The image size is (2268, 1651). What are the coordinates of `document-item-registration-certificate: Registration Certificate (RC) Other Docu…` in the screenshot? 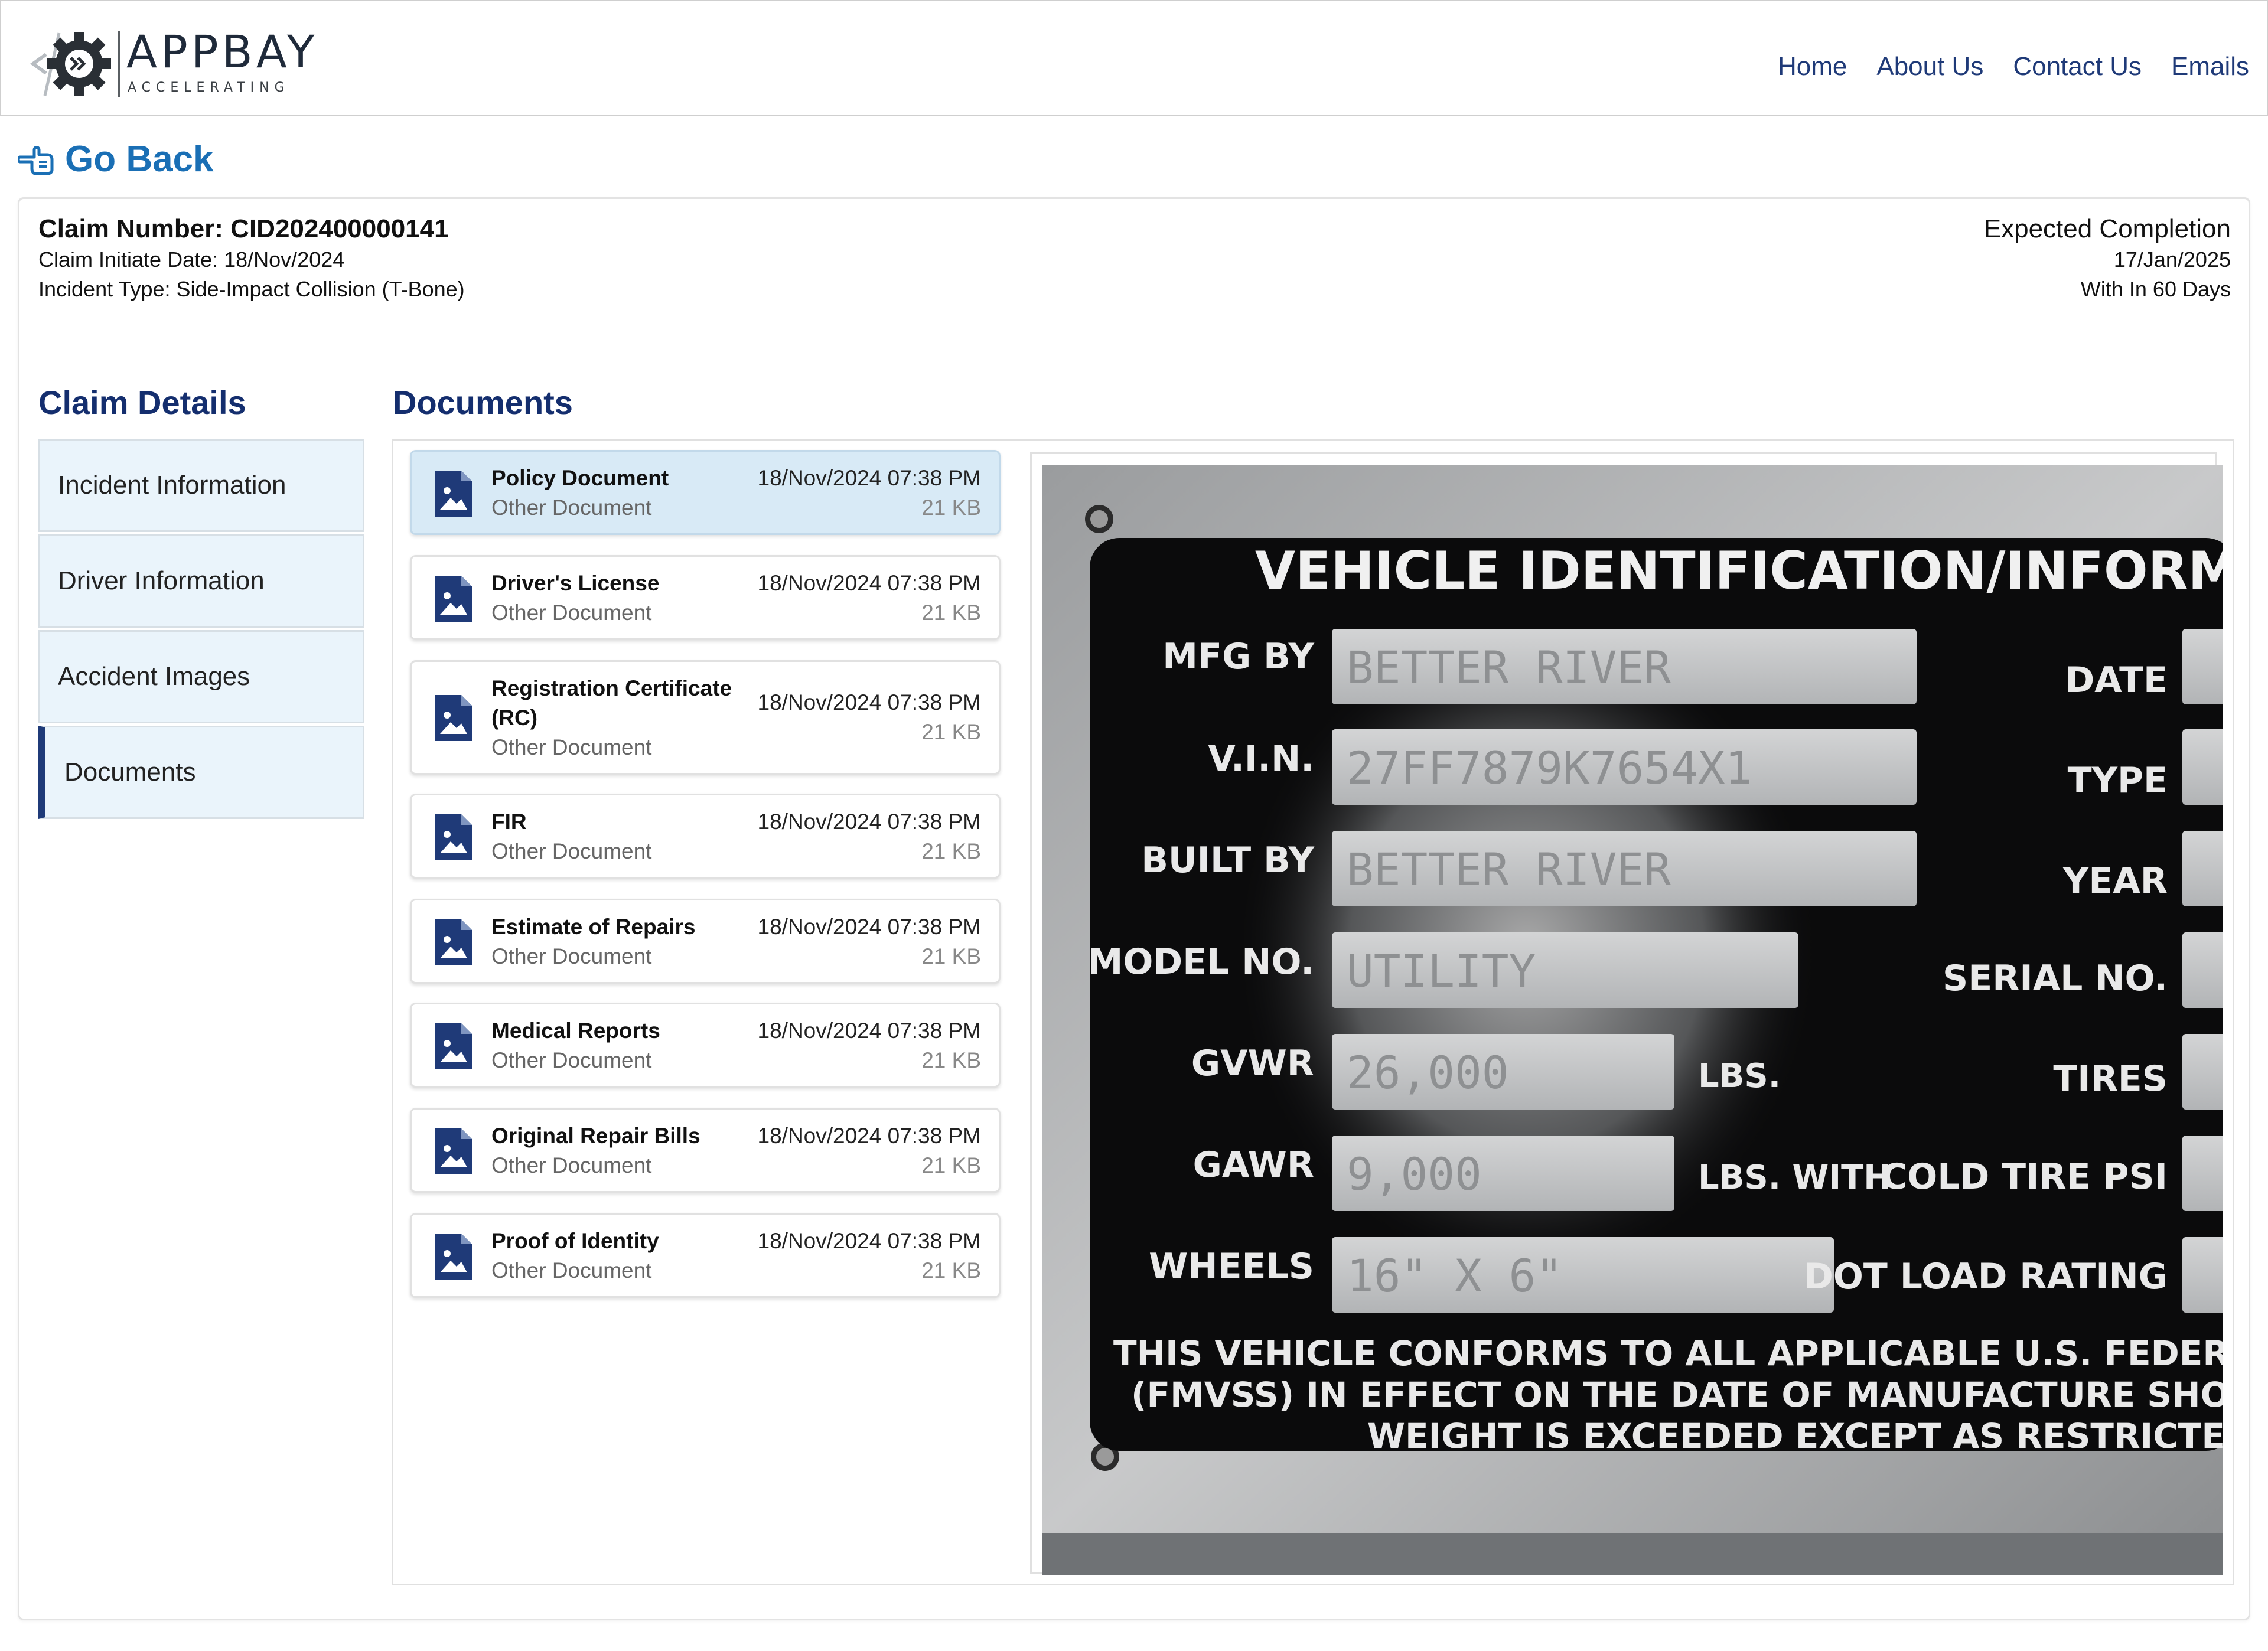 It's located at (705, 718).